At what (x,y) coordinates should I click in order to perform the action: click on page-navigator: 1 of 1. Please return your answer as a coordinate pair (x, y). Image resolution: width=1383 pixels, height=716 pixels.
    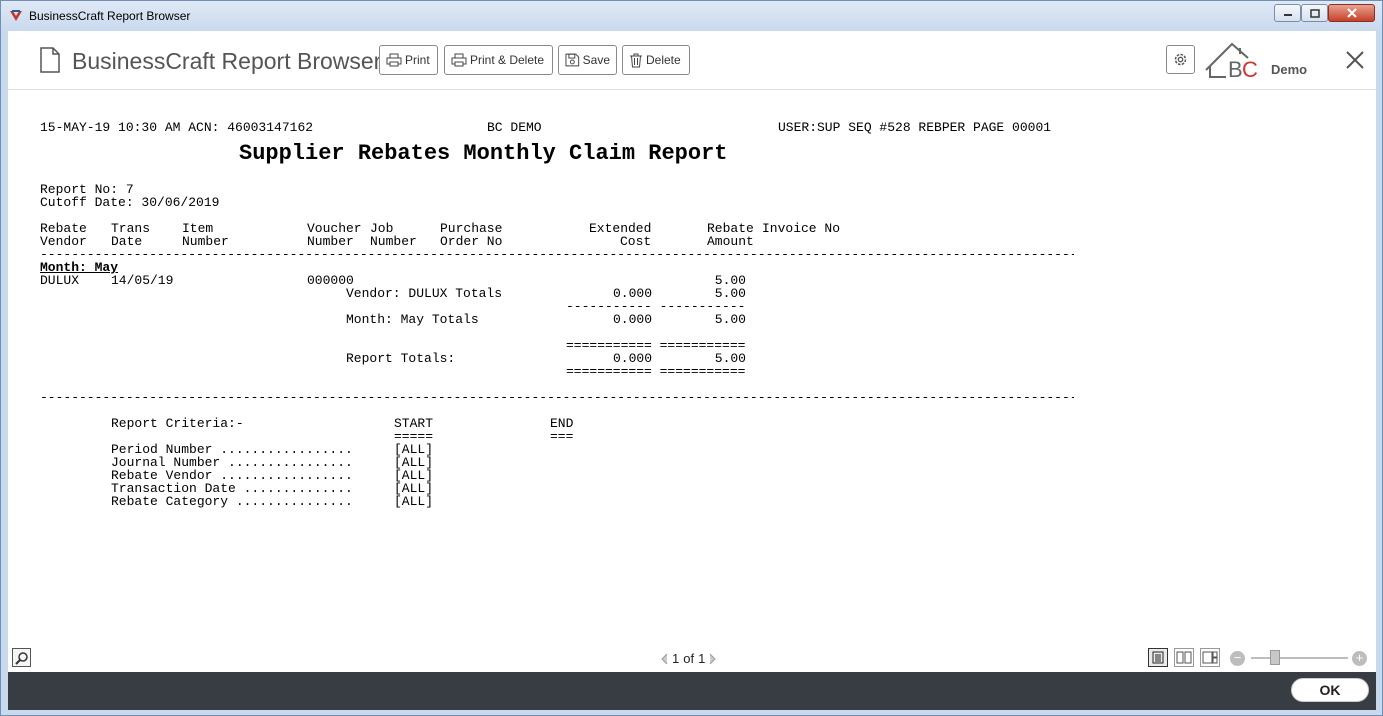
    Looking at the image, I should click on (688, 658).